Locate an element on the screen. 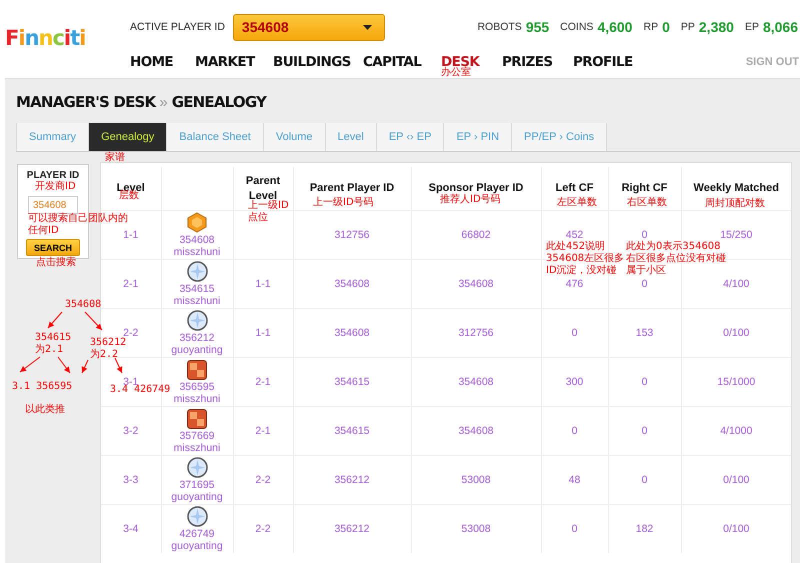 This screenshot has width=800, height=563. nav-link: PRIZES is located at coordinates (537, 62).